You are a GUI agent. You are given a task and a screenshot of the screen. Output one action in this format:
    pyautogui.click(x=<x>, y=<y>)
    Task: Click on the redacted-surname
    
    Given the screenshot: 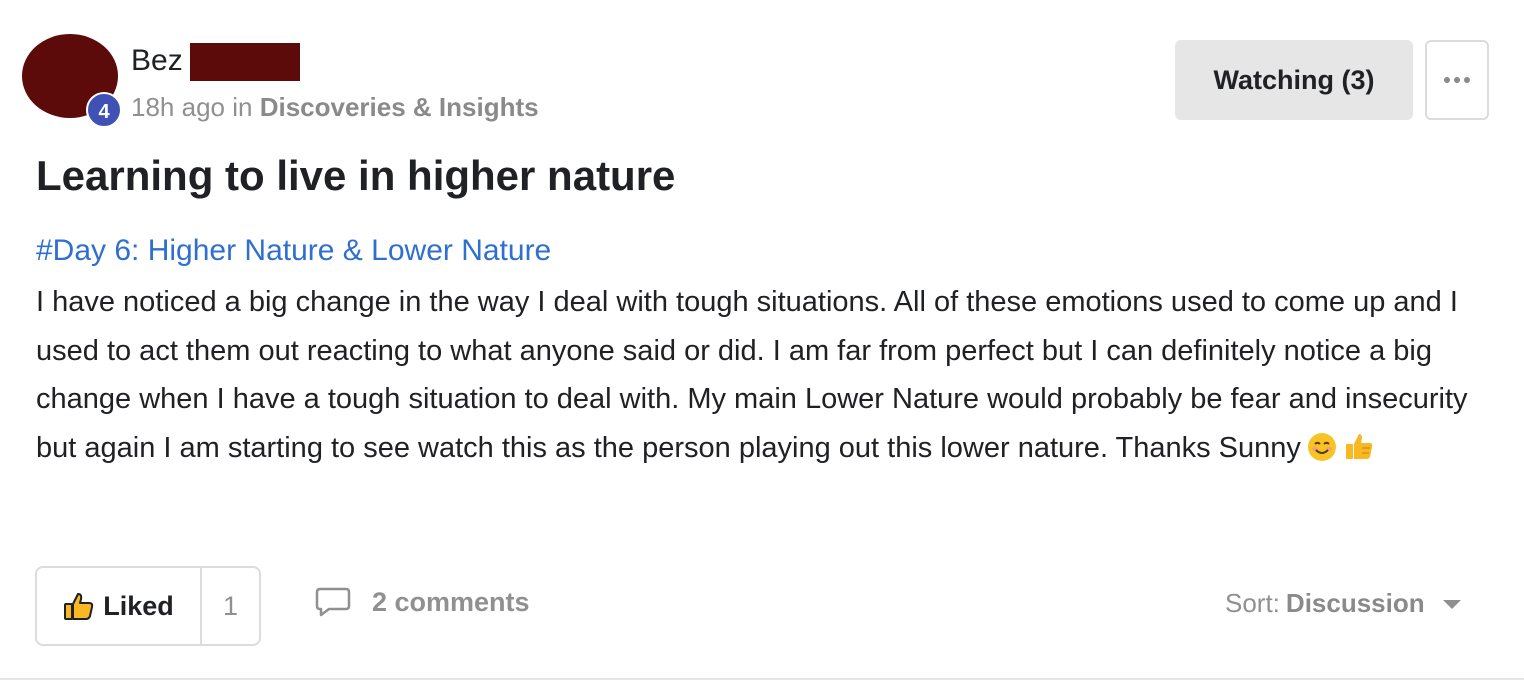 What is the action you would take?
    pyautogui.click(x=245, y=62)
    